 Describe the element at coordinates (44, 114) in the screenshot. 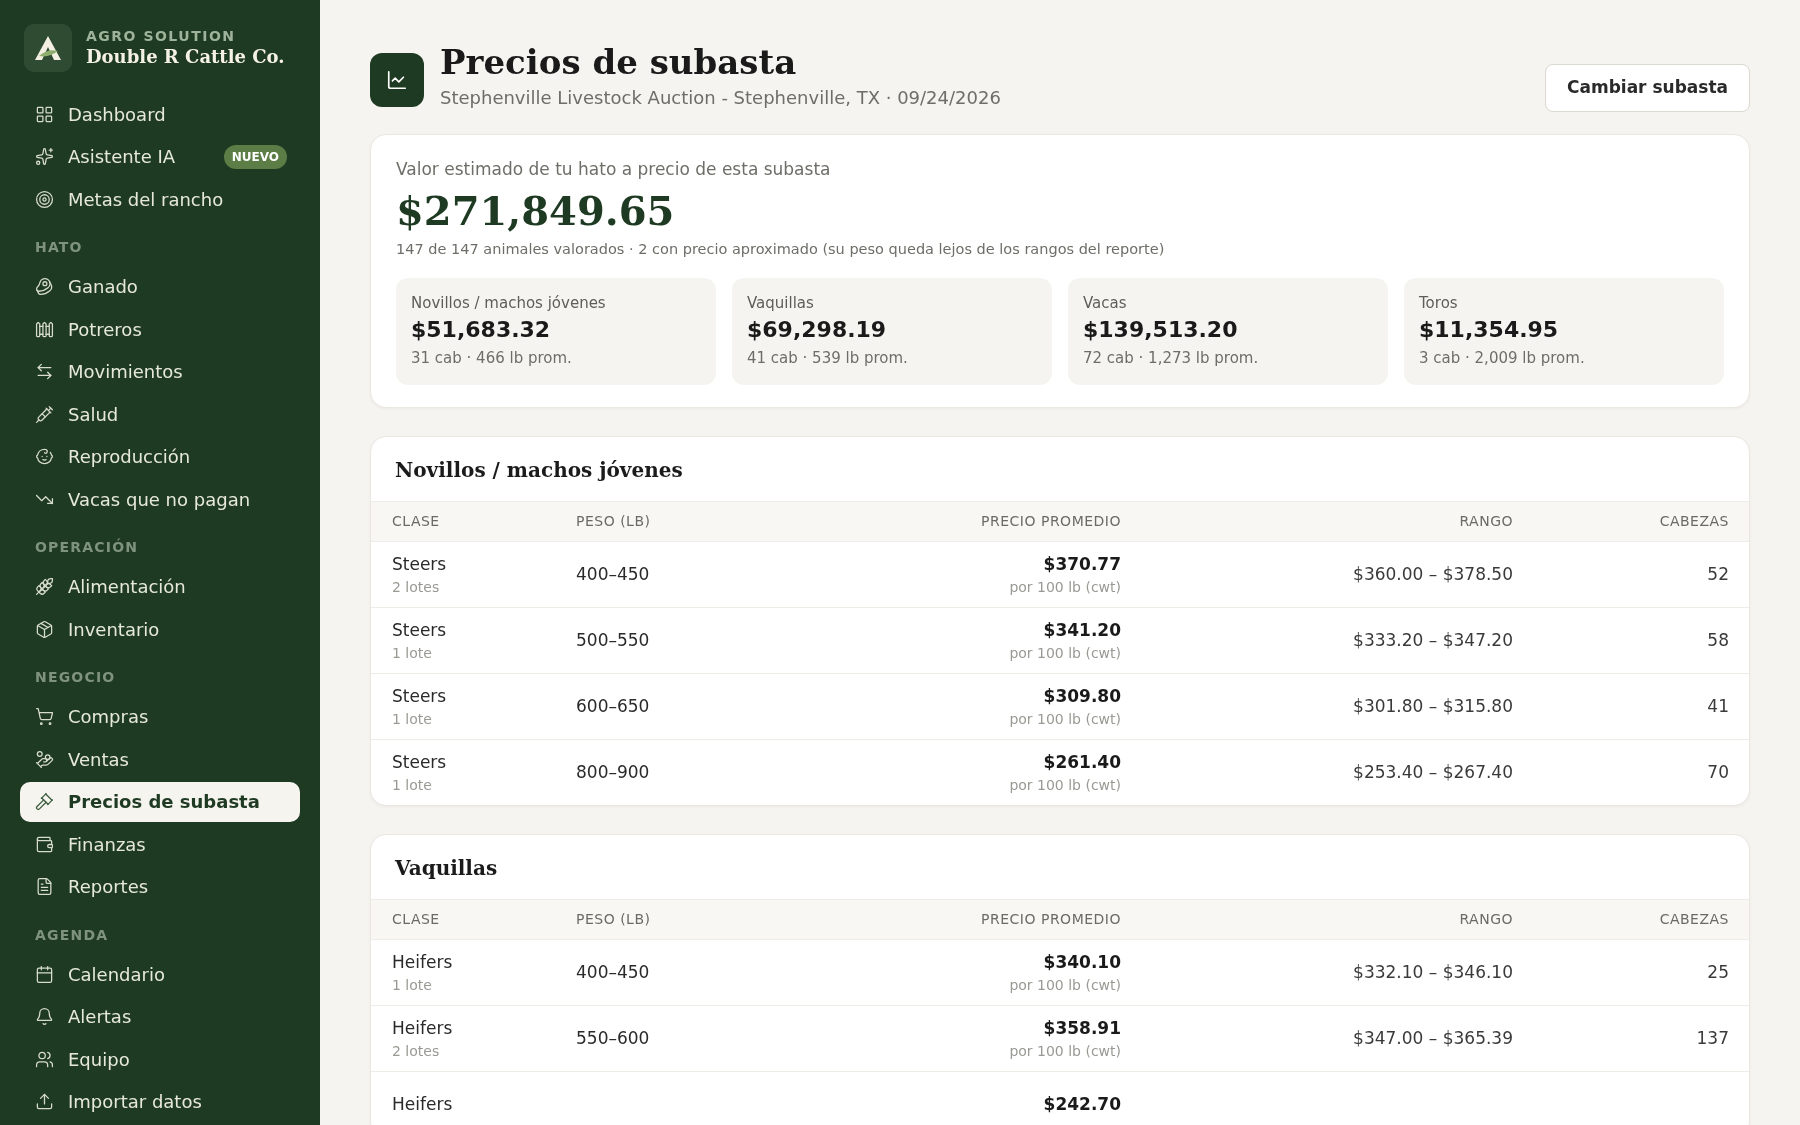

I see `grid-icon` at that location.